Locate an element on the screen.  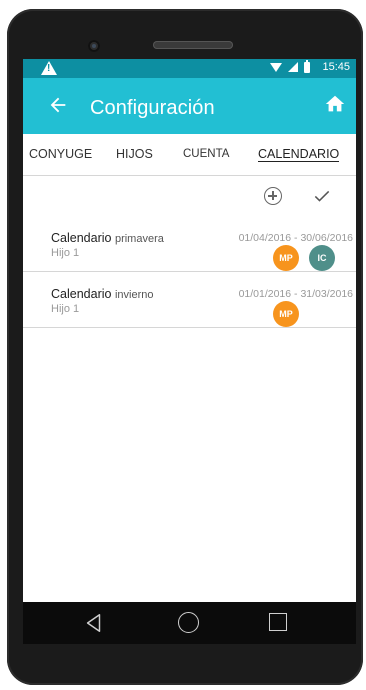
tab-calendario: CALENDARIO is located at coordinates (299, 154).